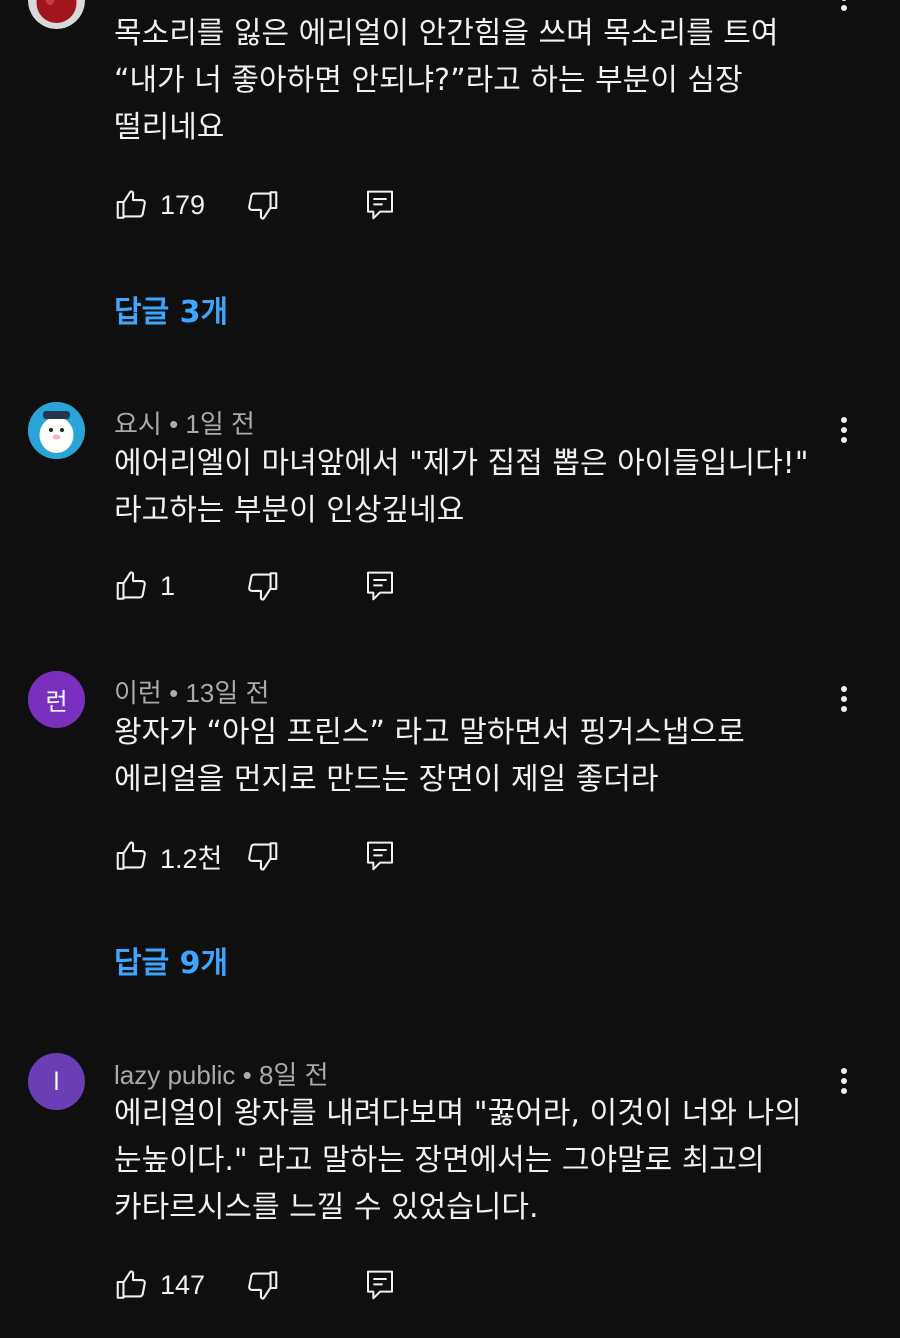 Image resolution: width=900 pixels, height=1338 pixels. I want to click on comment-actions: 1, so click(264, 586).